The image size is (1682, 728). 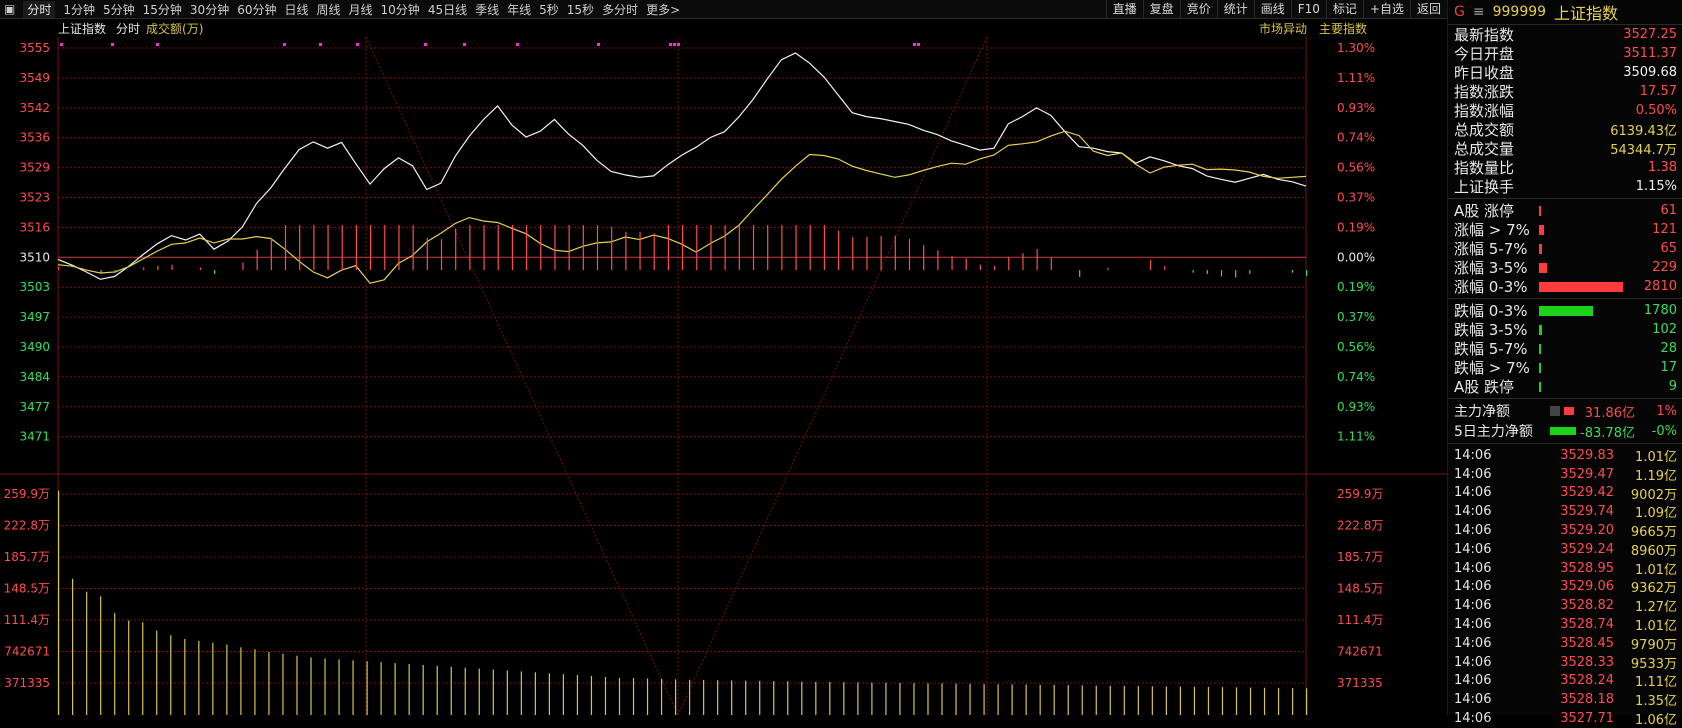 I want to click on tab-1min: 1分钟, so click(x=79, y=9).